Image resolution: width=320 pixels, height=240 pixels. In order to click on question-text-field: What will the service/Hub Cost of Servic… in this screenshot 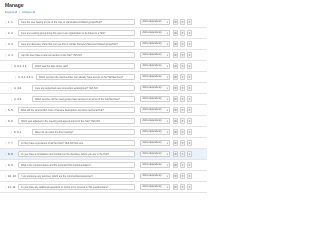, I will do `click(76, 109)`.